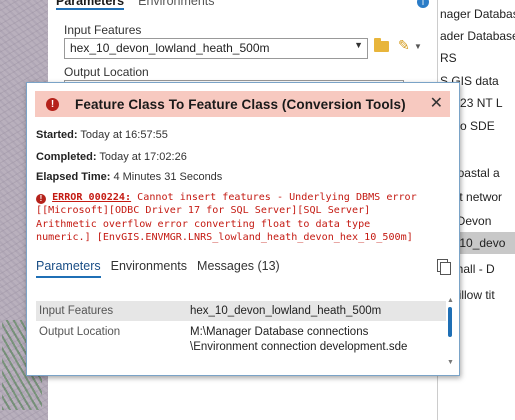 The width and height of the screenshot is (515, 420). I want to click on catalog-item: RS, so click(476, 58).